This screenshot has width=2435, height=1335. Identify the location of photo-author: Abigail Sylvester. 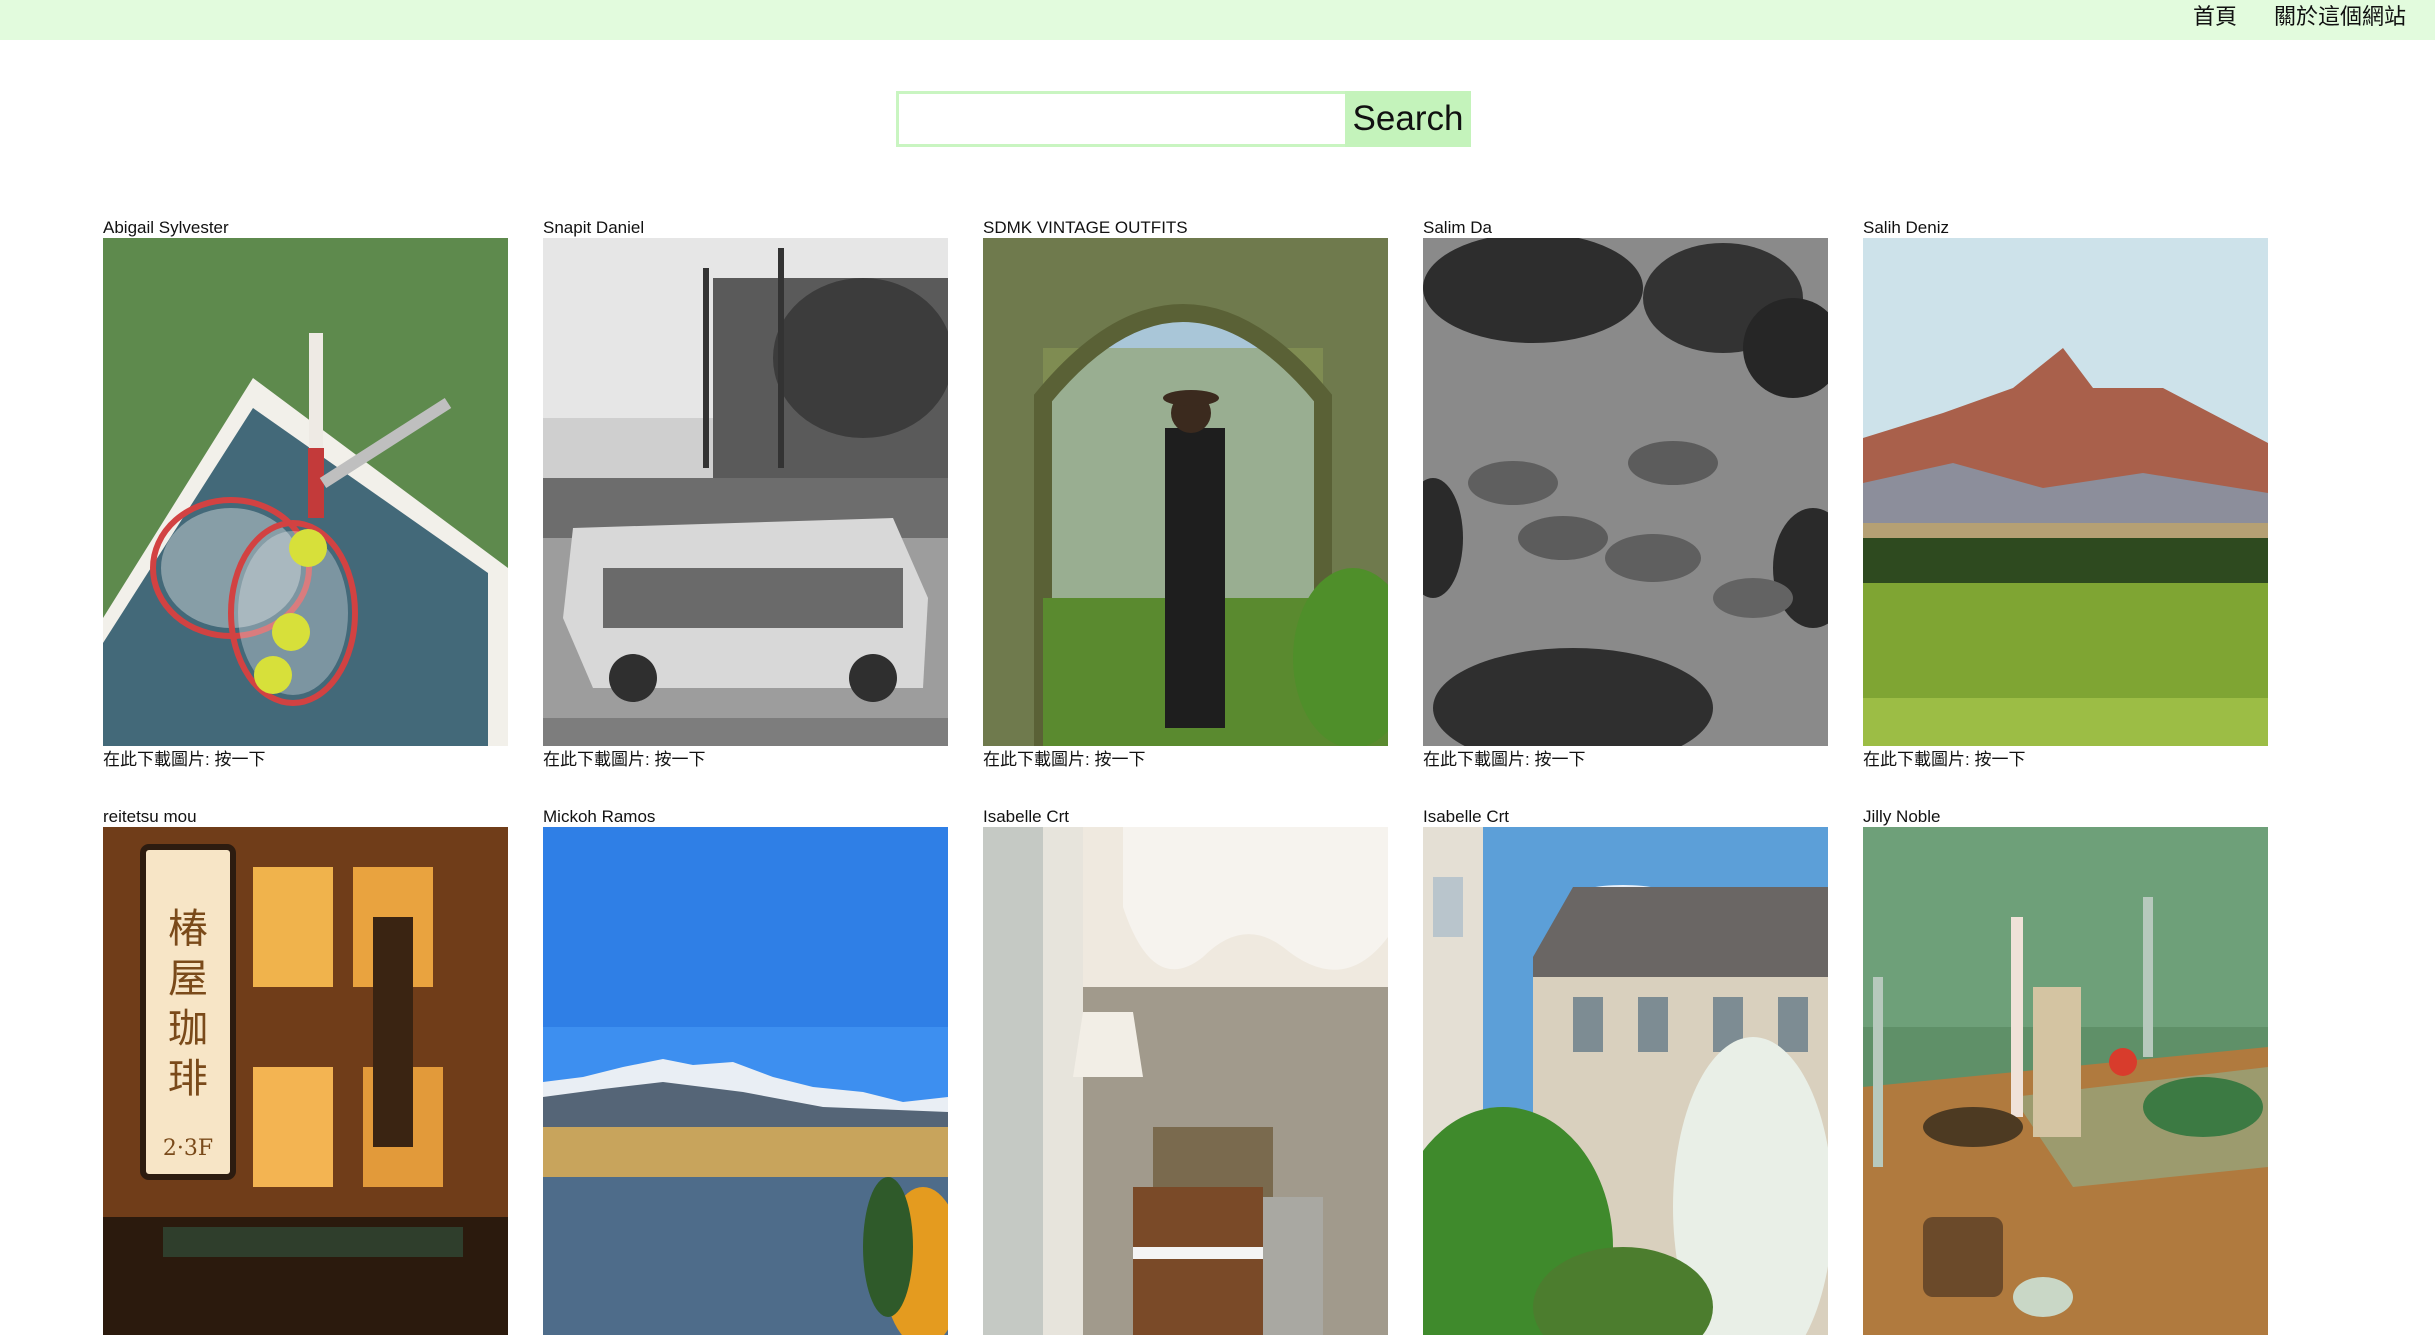
(166, 227).